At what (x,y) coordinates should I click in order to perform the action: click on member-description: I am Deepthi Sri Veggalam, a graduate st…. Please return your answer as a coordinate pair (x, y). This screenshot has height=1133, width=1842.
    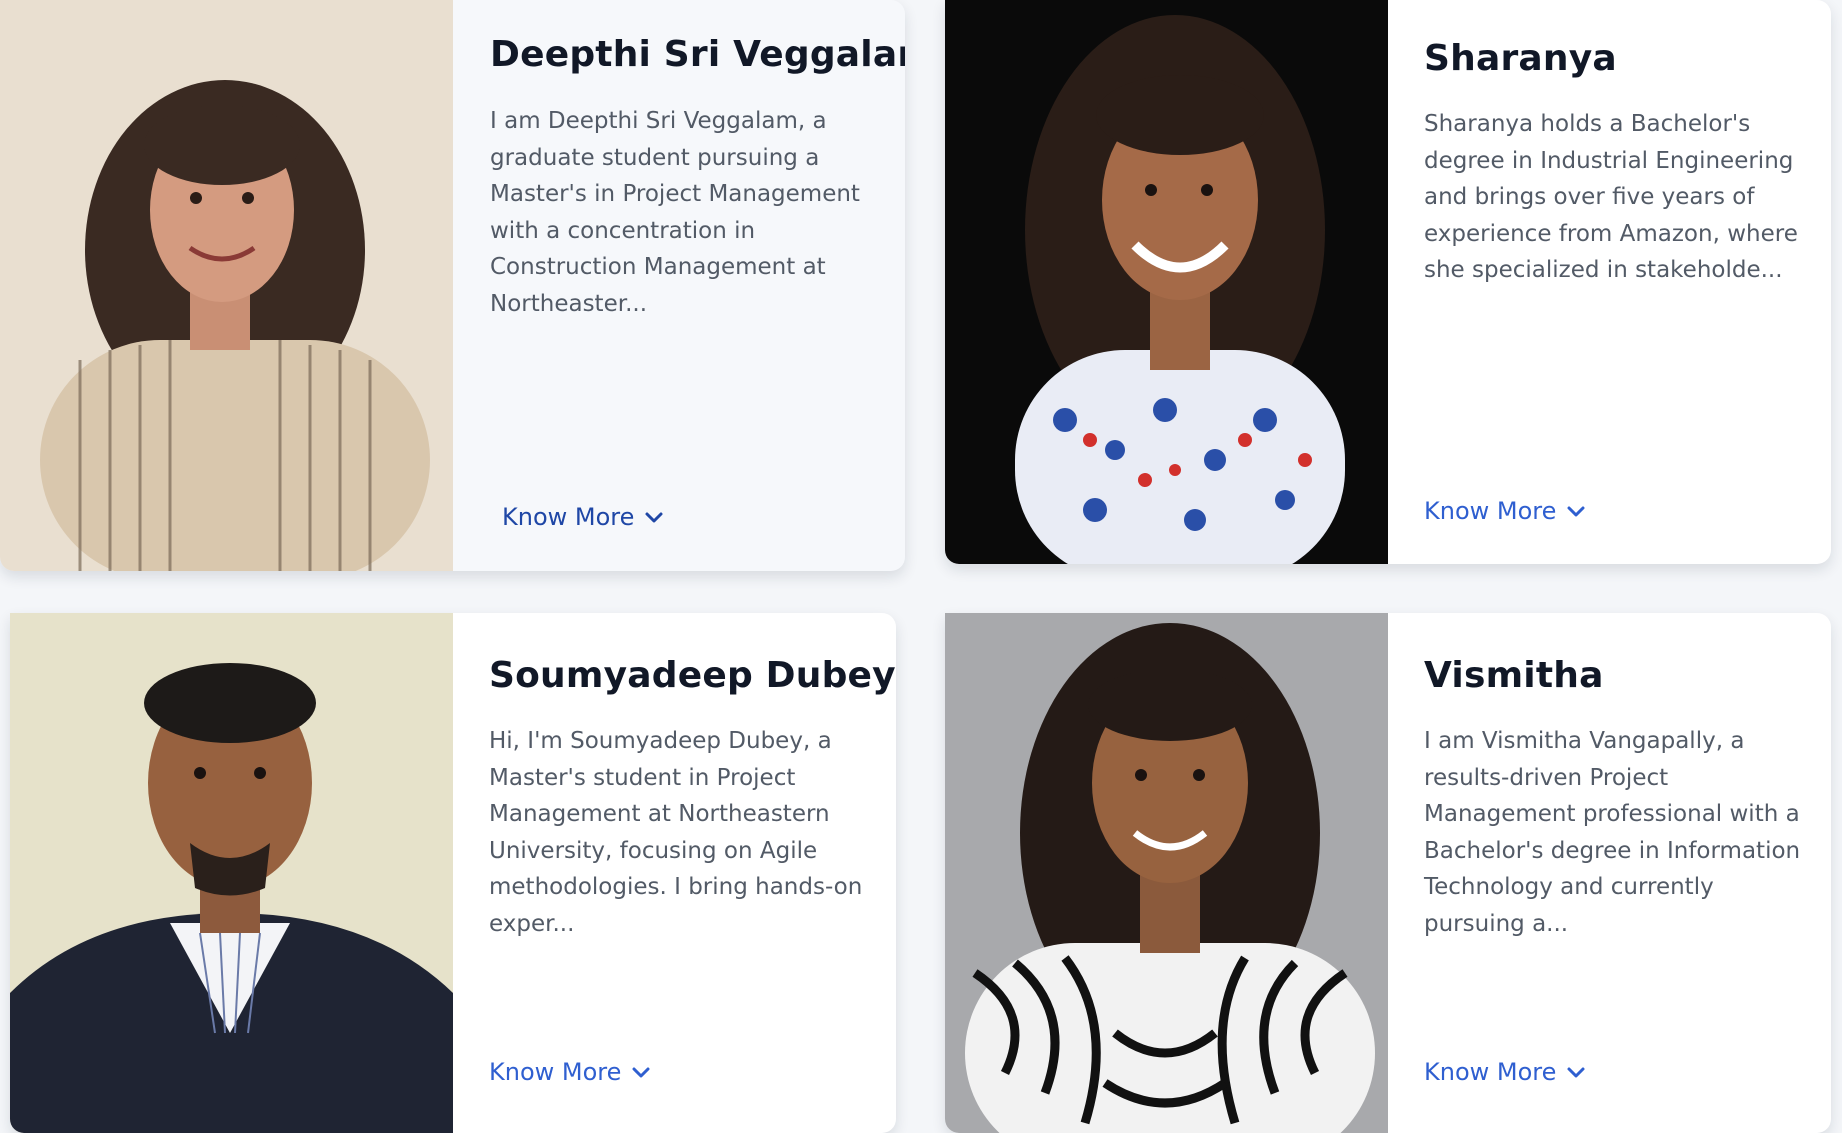
    Looking at the image, I should click on (675, 212).